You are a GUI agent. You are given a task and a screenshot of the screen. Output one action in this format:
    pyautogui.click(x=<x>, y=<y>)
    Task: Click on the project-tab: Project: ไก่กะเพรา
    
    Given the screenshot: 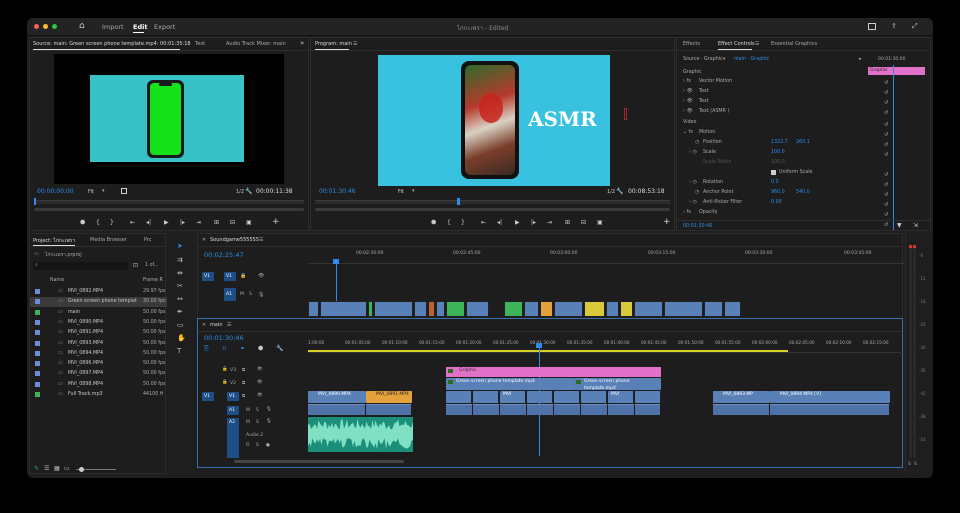 What is the action you would take?
    pyautogui.click(x=54, y=241)
    